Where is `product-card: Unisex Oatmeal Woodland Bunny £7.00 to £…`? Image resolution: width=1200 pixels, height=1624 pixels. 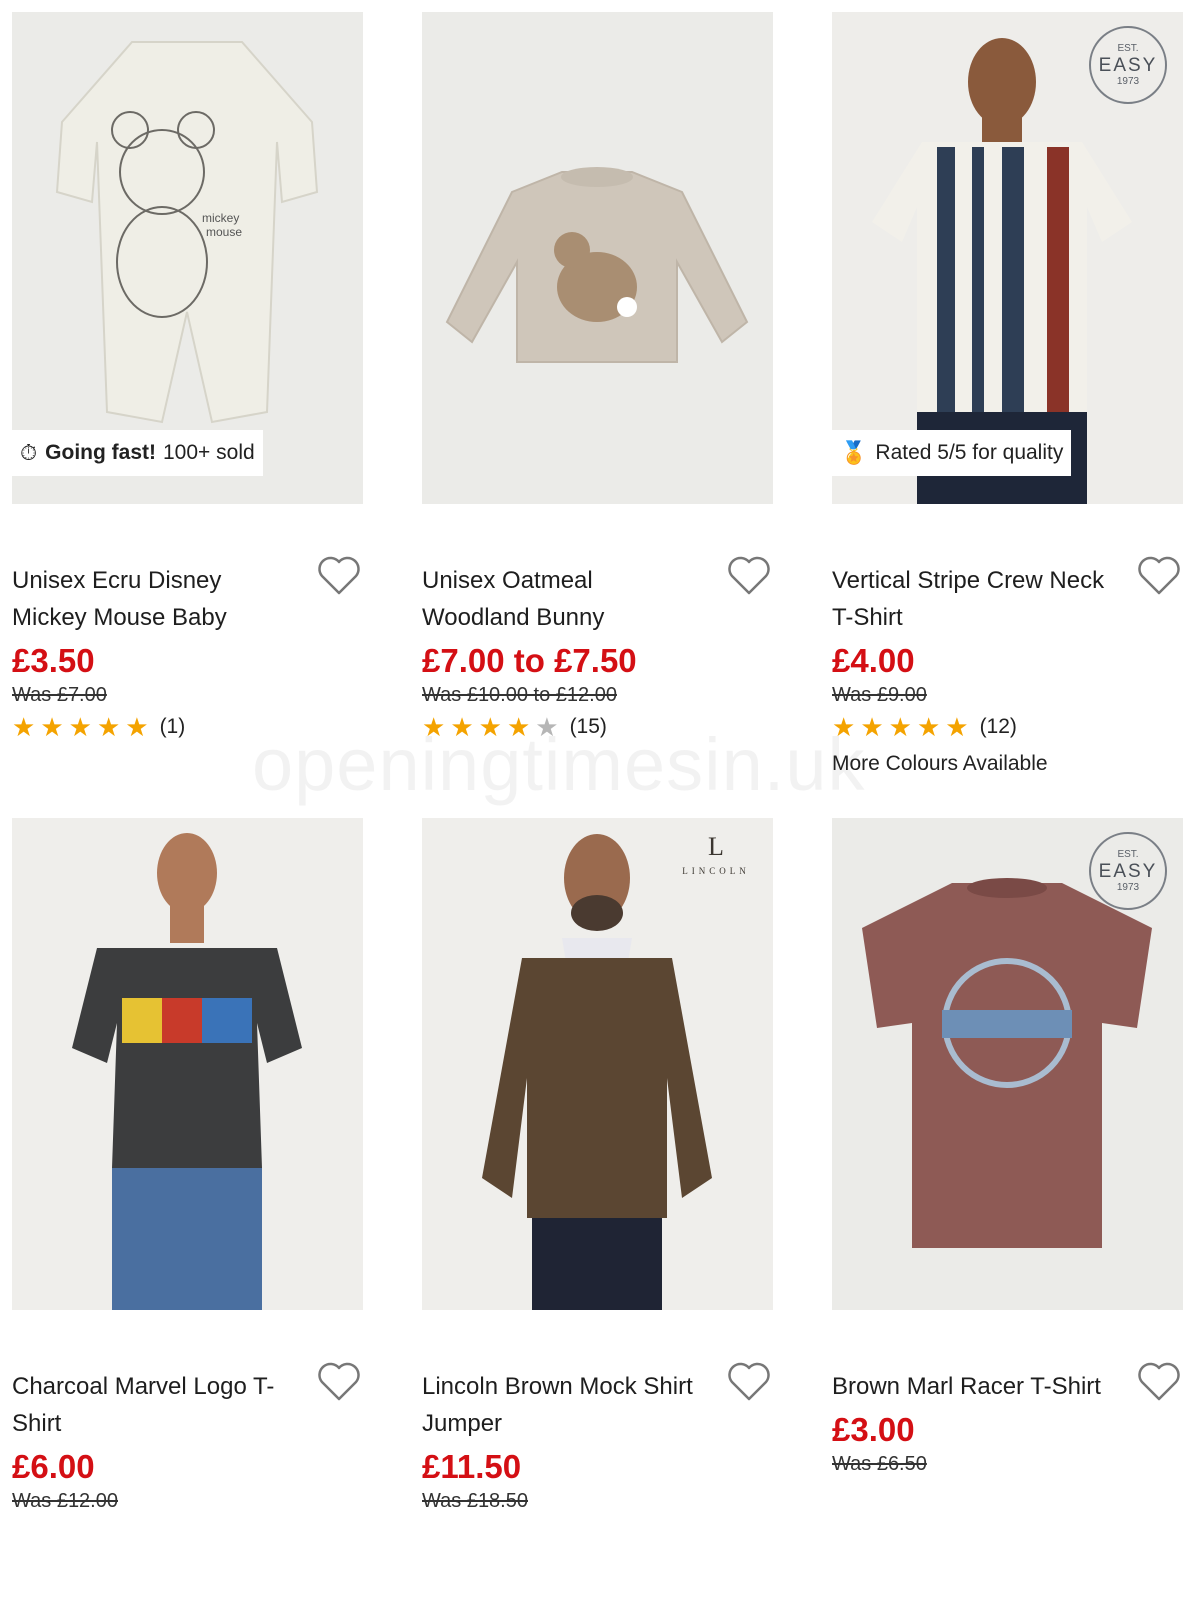
product-card: Unisex Oatmeal Woodland Bunny £7.00 to £… is located at coordinates (597, 415).